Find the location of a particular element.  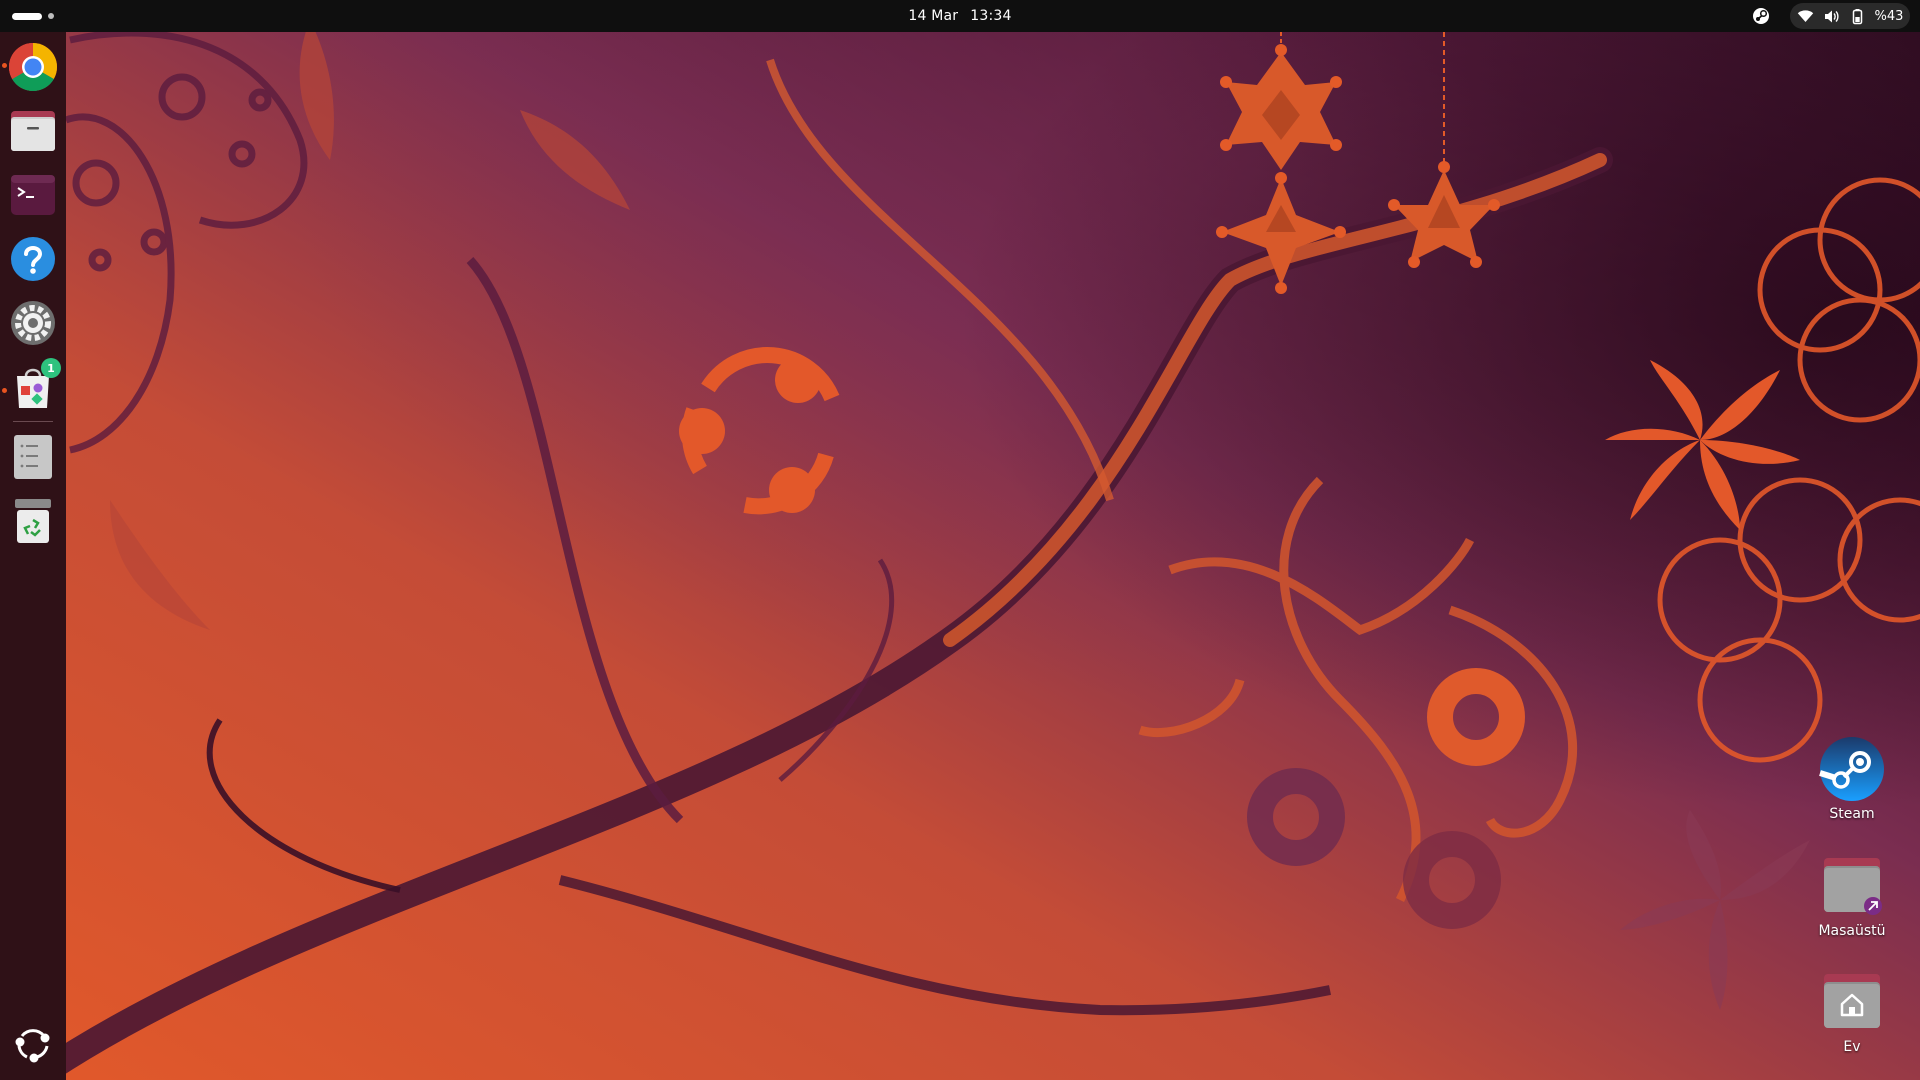

activities-button is located at coordinates (36, 16).